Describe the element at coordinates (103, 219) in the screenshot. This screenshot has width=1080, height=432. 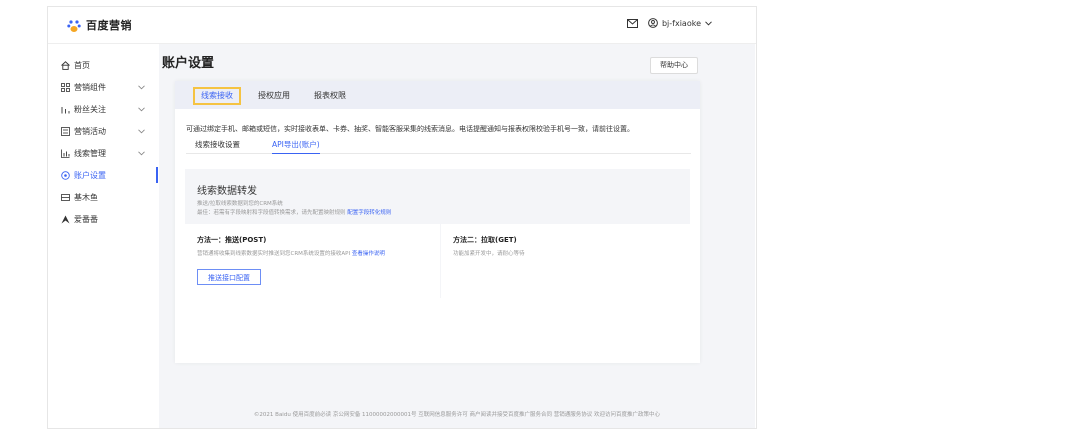
I see `sidebar-item-aifanfan: 爱番番` at that location.